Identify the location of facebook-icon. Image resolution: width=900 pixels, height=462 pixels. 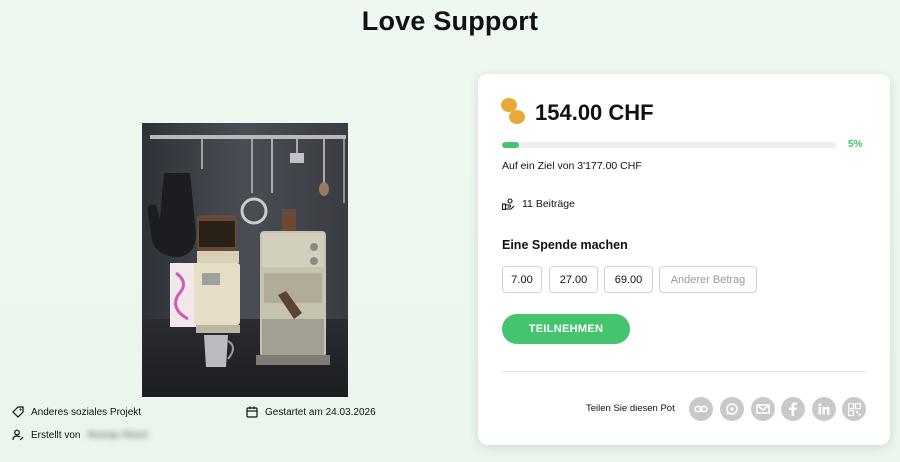
(793, 409).